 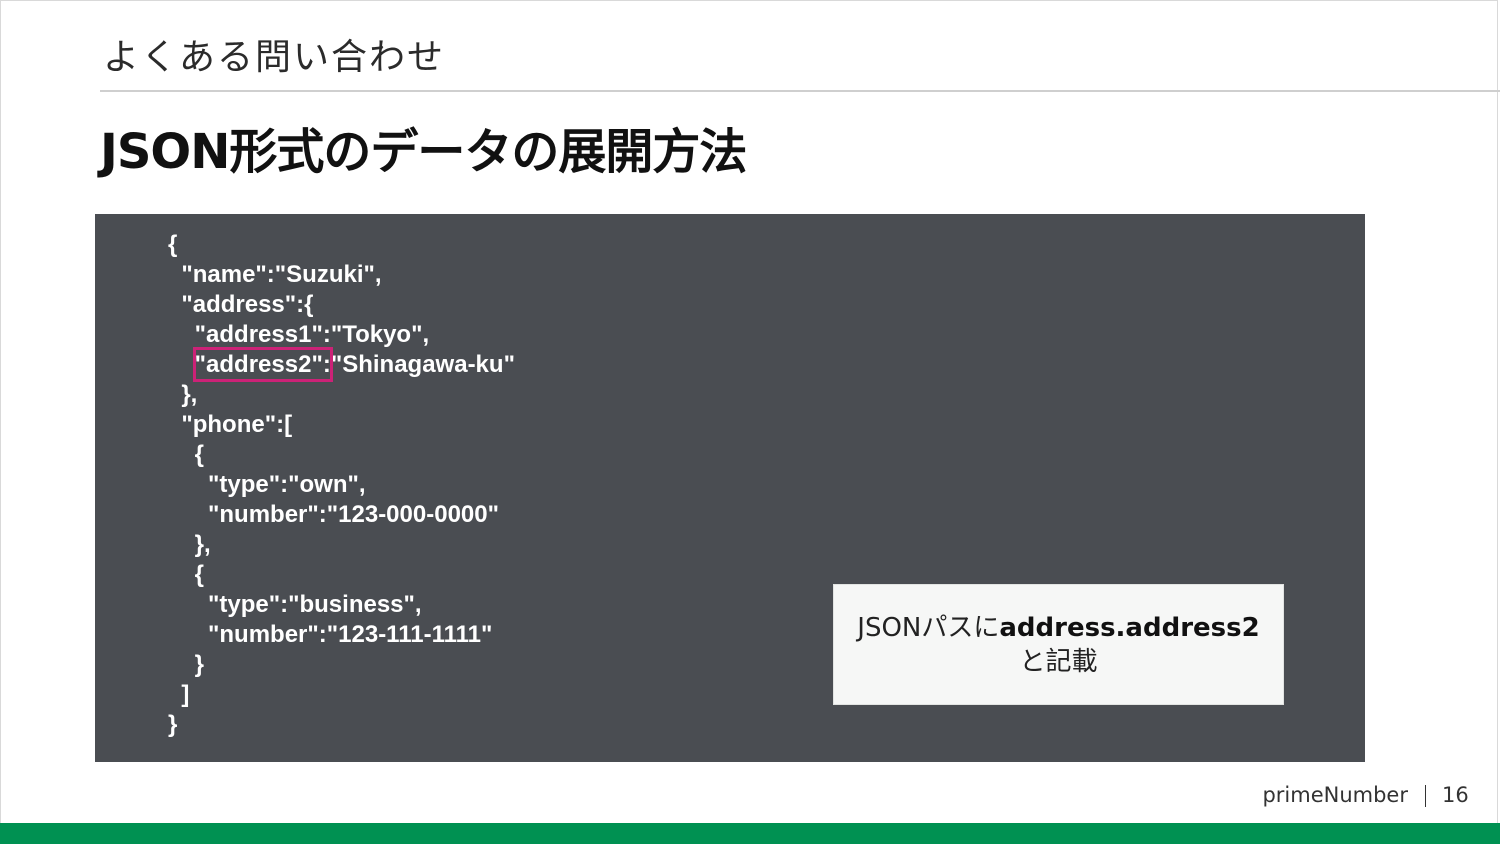 I want to click on code-line: "number":"123-000-0000", so click(x=333, y=514).